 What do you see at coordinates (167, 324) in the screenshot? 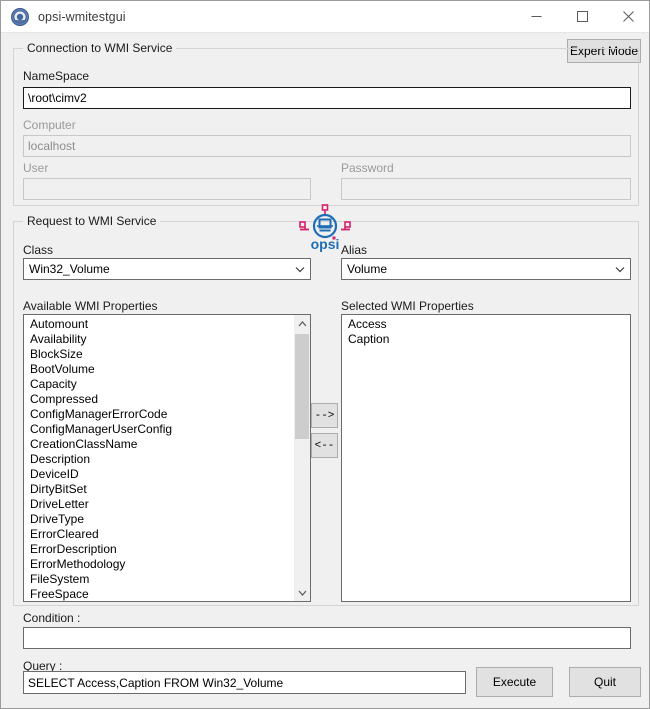
I see `list-item: Automount` at bounding box center [167, 324].